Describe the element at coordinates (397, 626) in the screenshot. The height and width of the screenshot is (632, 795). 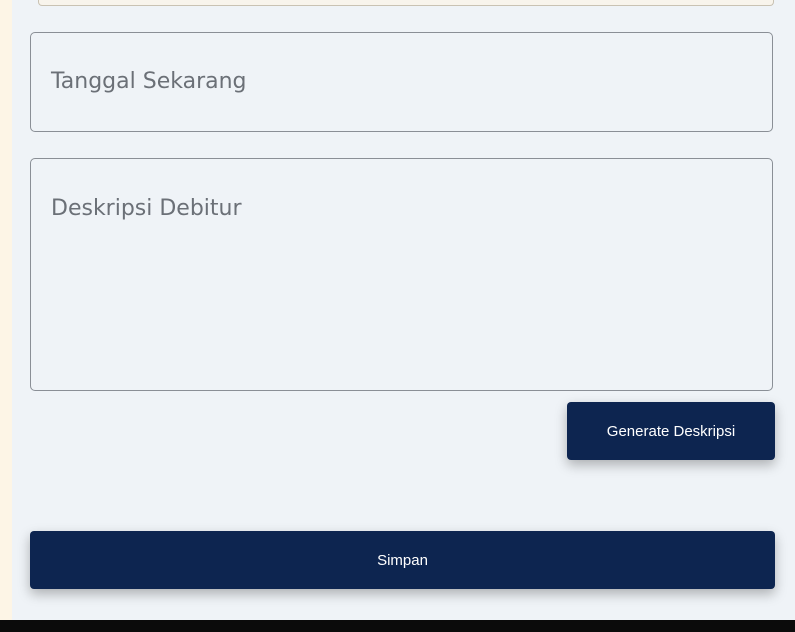
I see `bottom-bar` at that location.